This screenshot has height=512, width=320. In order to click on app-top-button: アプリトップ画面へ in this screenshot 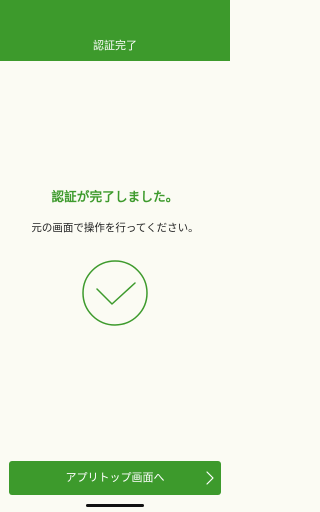, I will do `click(115, 478)`.